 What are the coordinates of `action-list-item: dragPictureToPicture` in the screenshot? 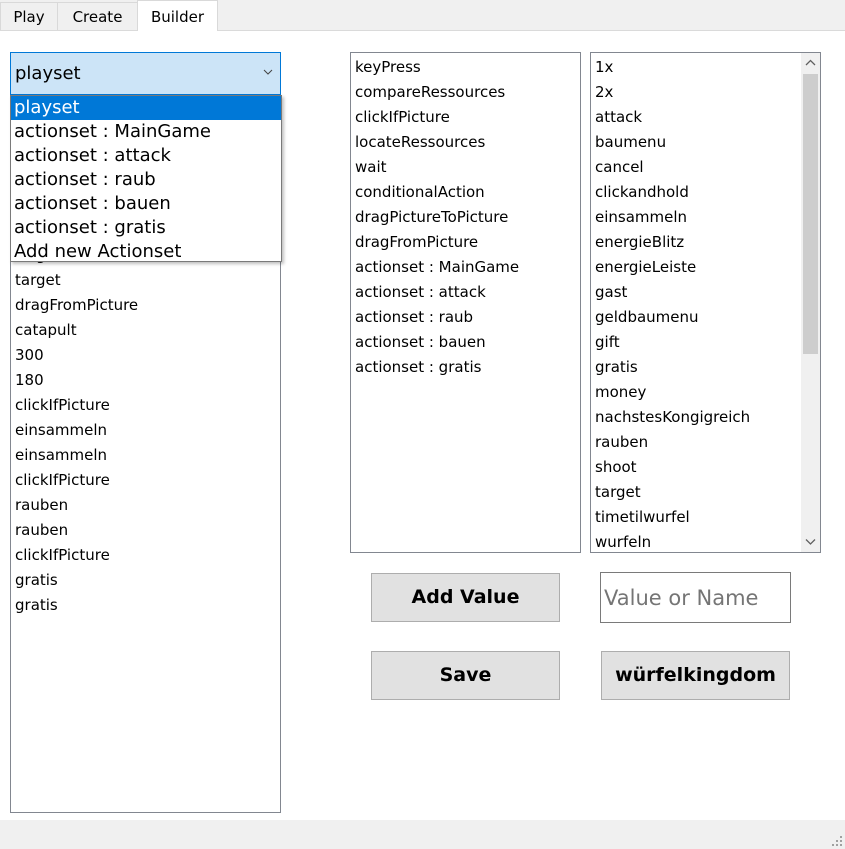 It's located at (465, 217).